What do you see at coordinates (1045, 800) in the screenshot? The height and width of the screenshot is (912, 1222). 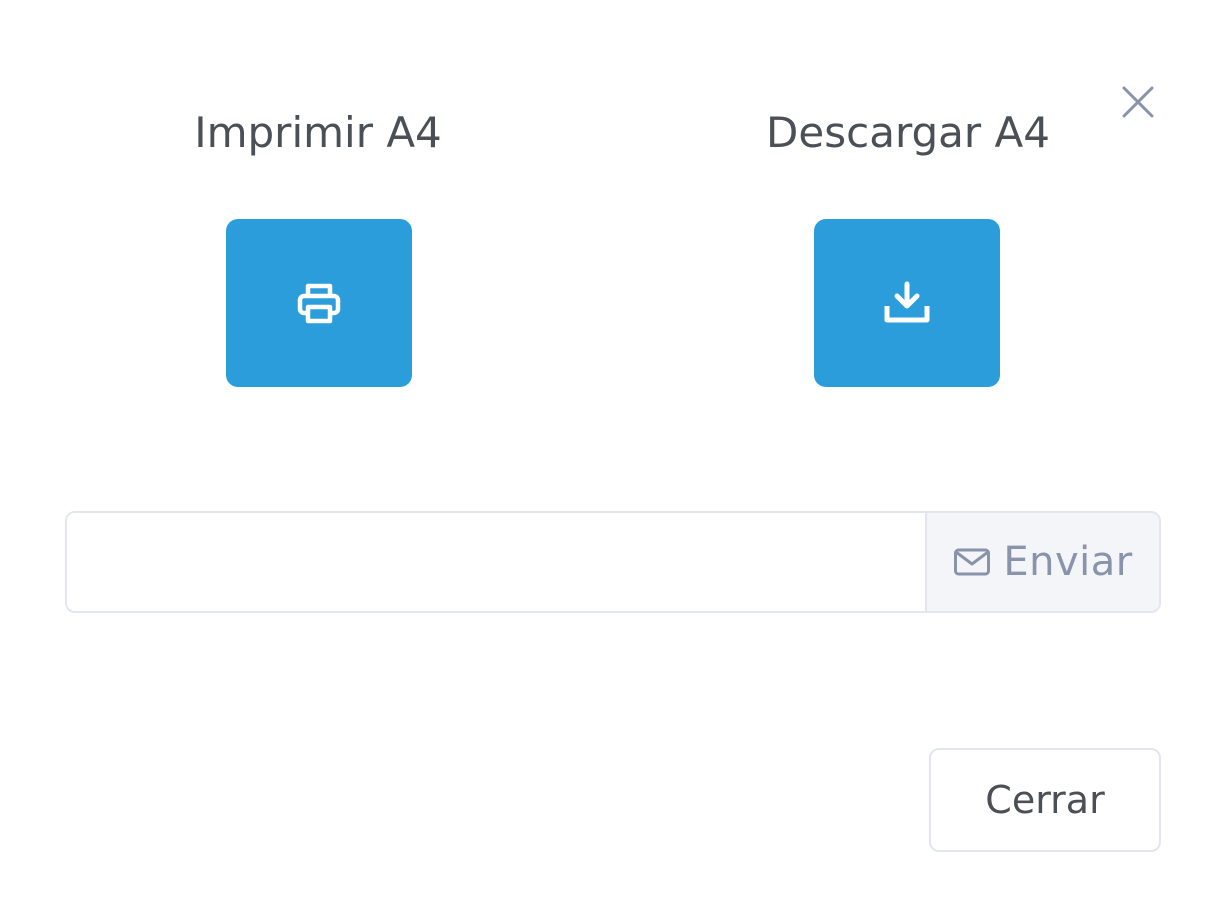 I see `cerrar-button: Cerrar` at bounding box center [1045, 800].